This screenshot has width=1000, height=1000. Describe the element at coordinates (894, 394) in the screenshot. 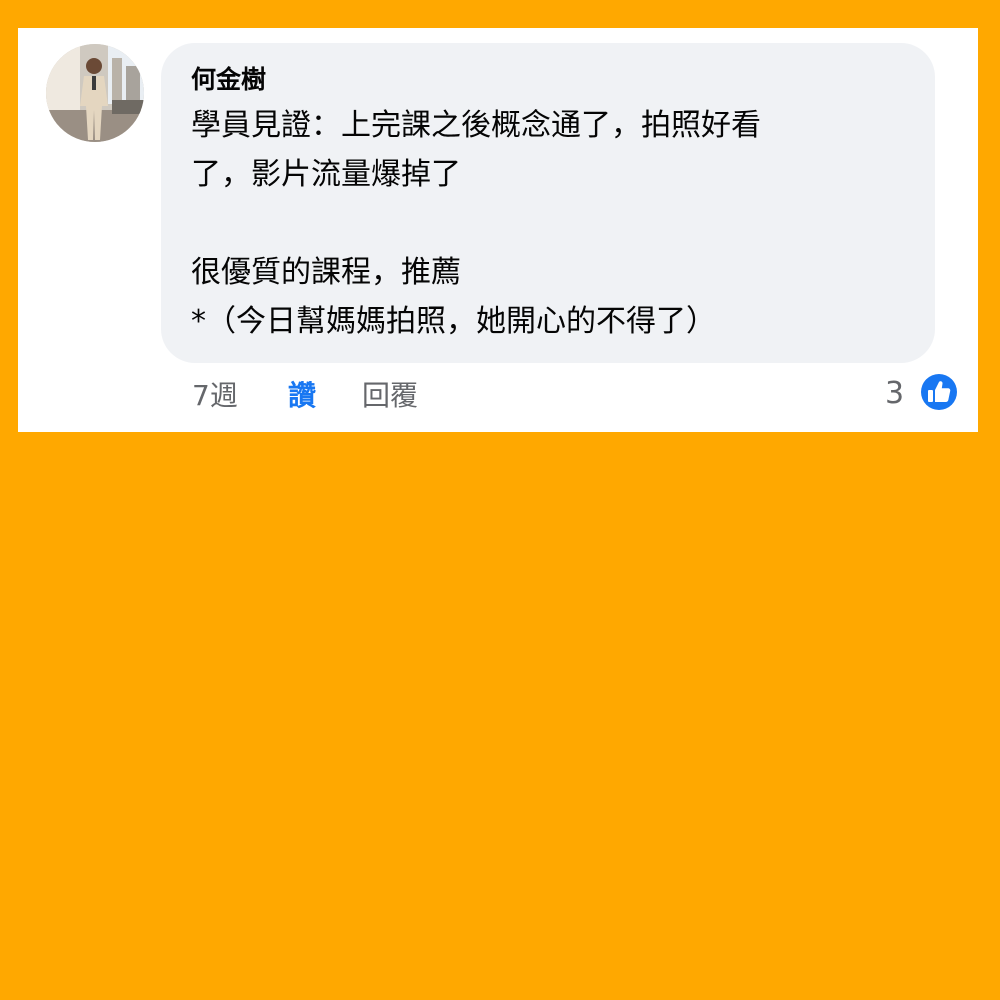

I see `reaction-count: 3` at that location.